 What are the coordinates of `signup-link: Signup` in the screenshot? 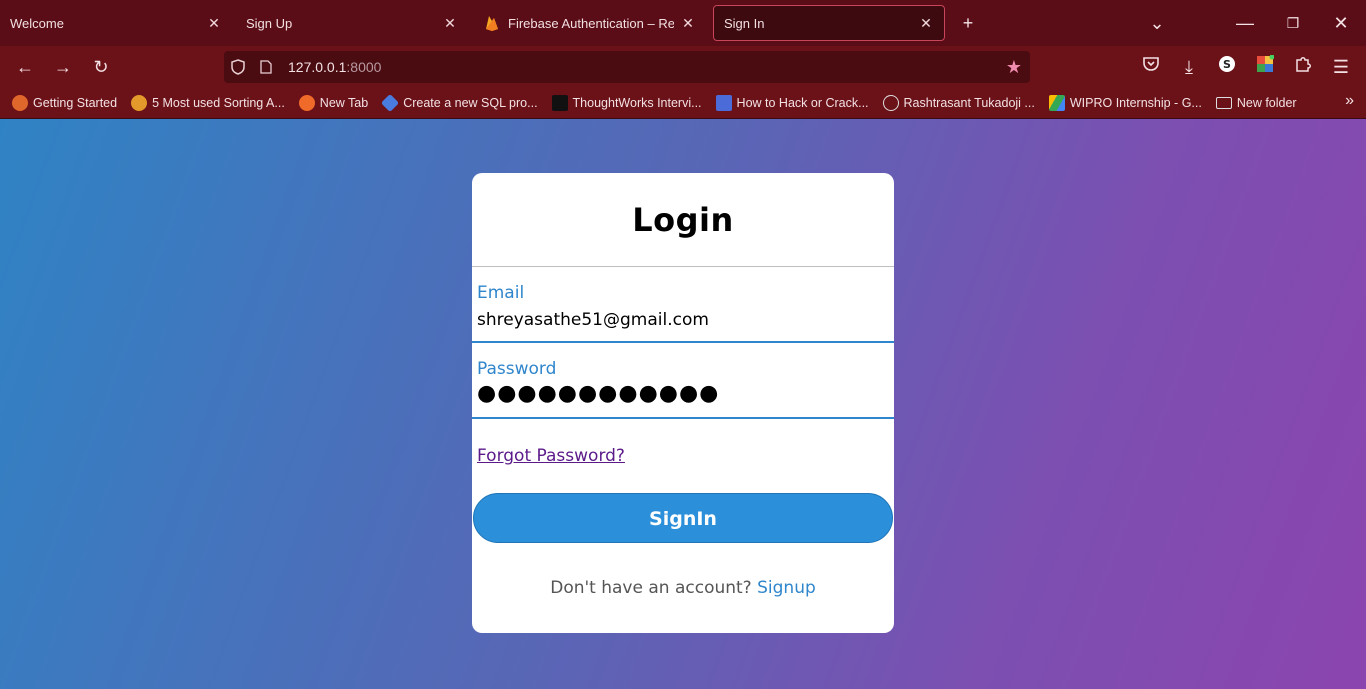 It's located at (786, 588).